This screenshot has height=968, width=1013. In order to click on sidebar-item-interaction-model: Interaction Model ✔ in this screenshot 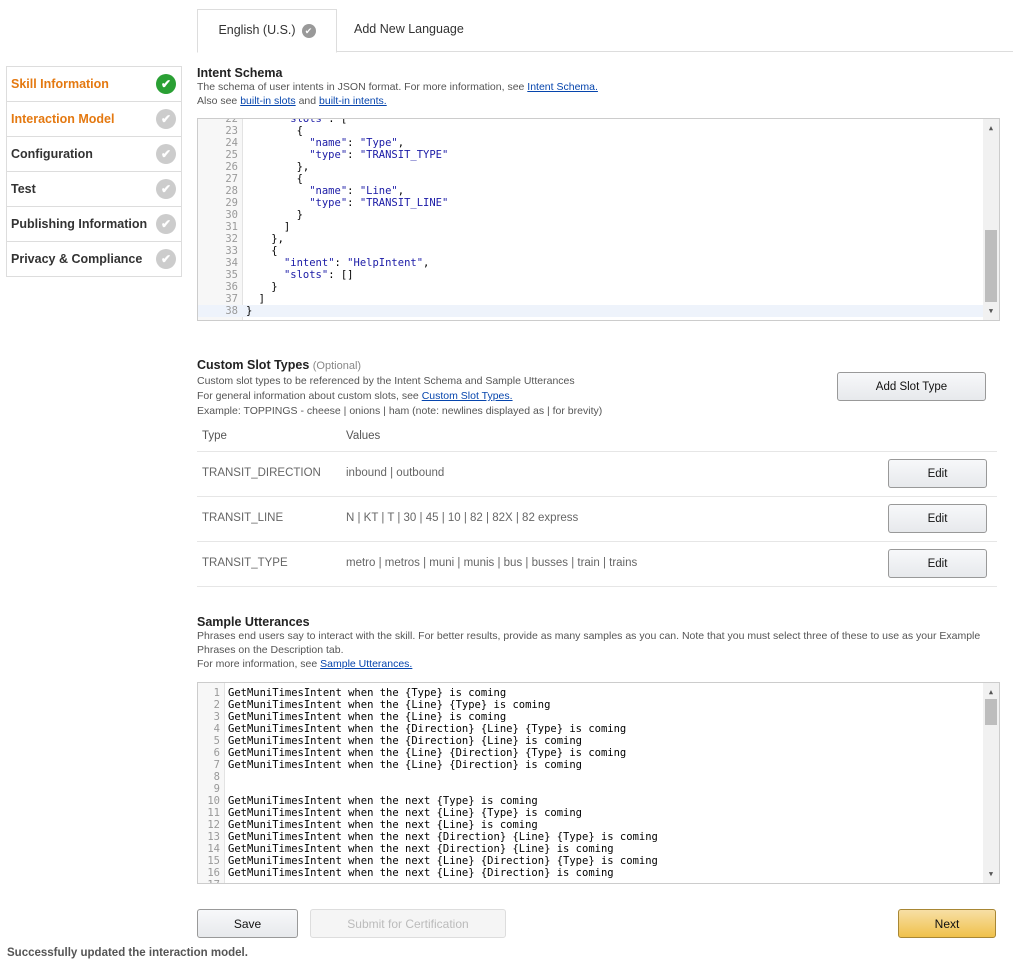, I will do `click(94, 119)`.